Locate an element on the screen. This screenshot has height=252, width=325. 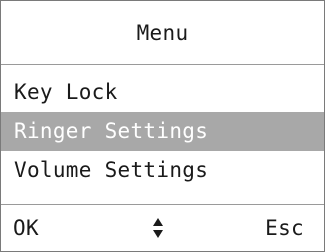
menu-title: Menu is located at coordinates (162, 32).